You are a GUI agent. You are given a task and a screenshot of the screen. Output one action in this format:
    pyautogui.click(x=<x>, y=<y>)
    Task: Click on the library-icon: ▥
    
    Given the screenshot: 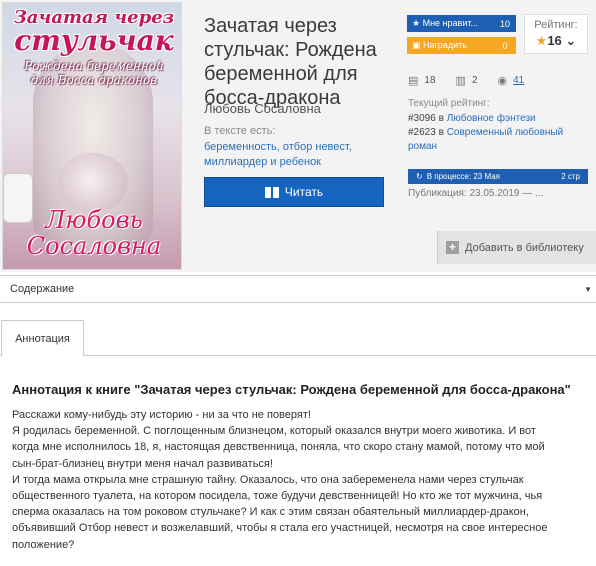 What is the action you would take?
    pyautogui.click(x=460, y=81)
    